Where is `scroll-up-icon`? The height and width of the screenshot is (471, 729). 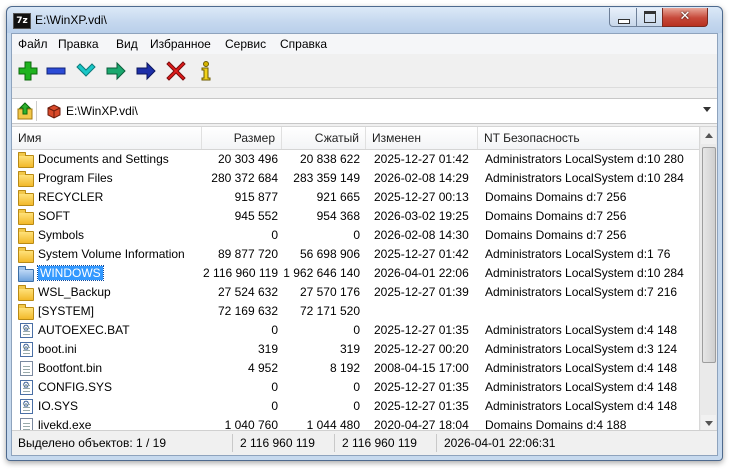 scroll-up-icon is located at coordinates (708, 135).